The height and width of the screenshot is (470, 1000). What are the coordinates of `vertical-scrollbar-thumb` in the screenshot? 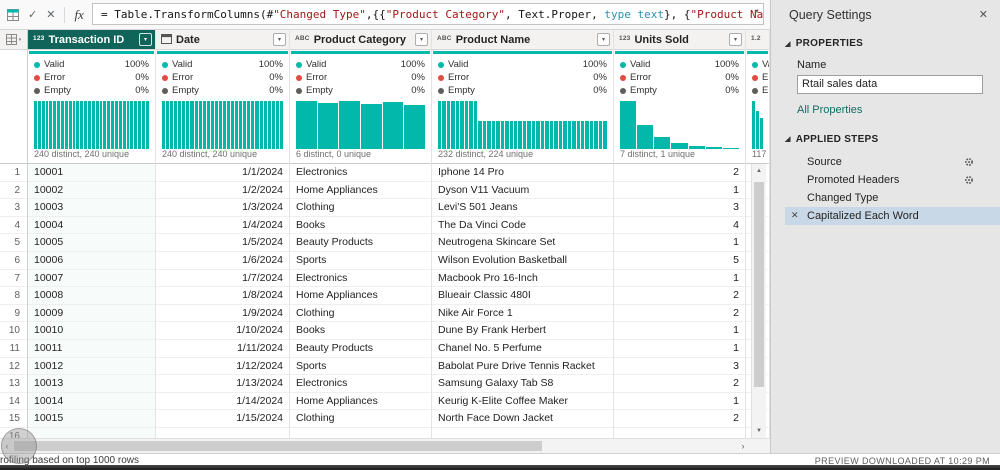 It's located at (759, 284).